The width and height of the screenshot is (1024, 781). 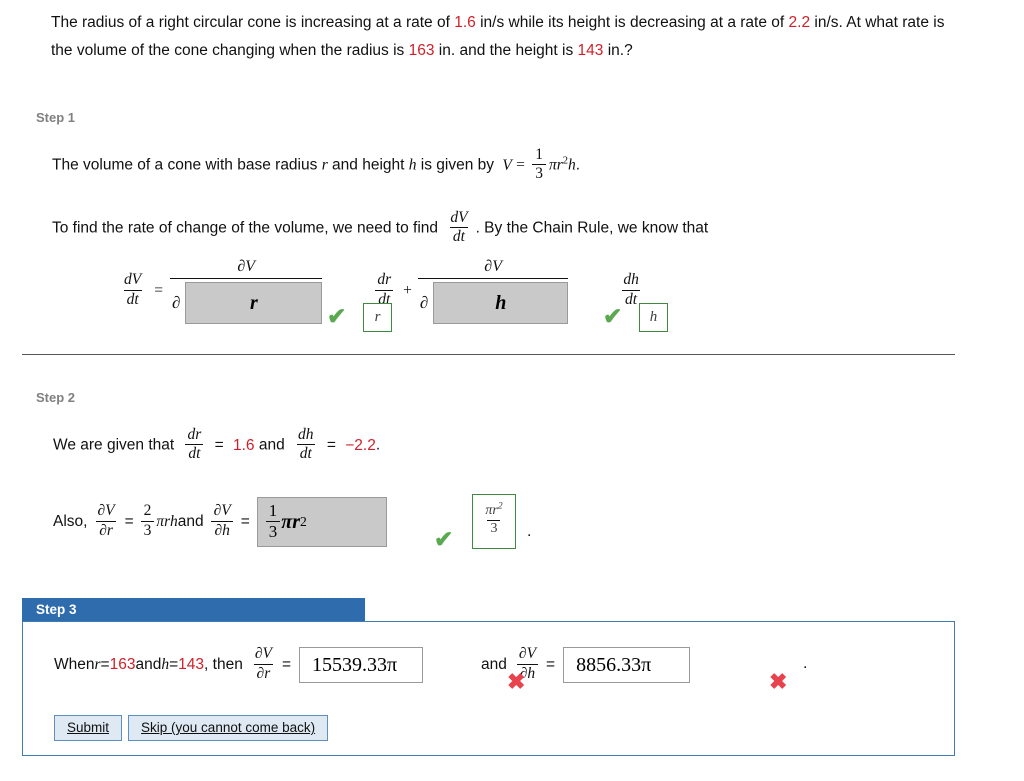 I want to click on equals-sign-chain: =, so click(x=158, y=290).